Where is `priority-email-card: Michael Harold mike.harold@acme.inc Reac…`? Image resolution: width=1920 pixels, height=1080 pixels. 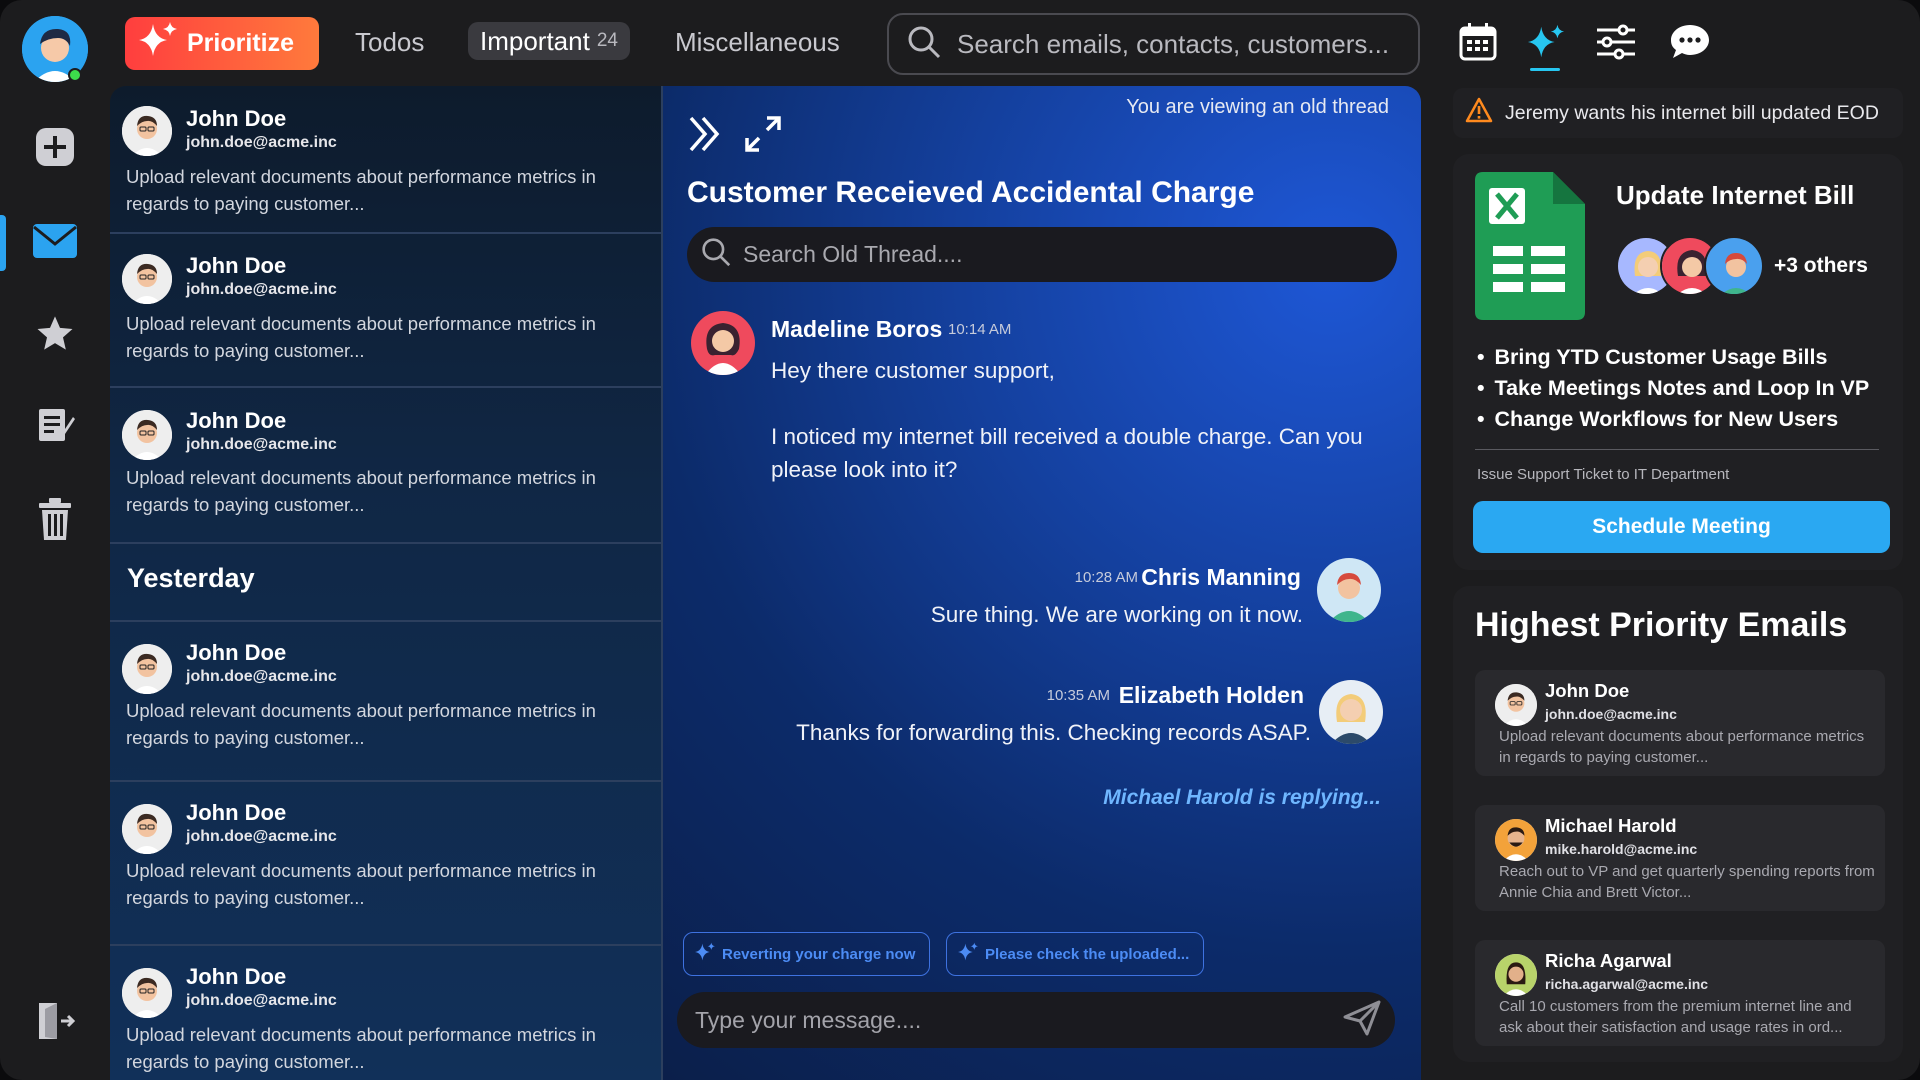 priority-email-card: Michael Harold mike.harold@acme.inc Reac… is located at coordinates (1680, 858).